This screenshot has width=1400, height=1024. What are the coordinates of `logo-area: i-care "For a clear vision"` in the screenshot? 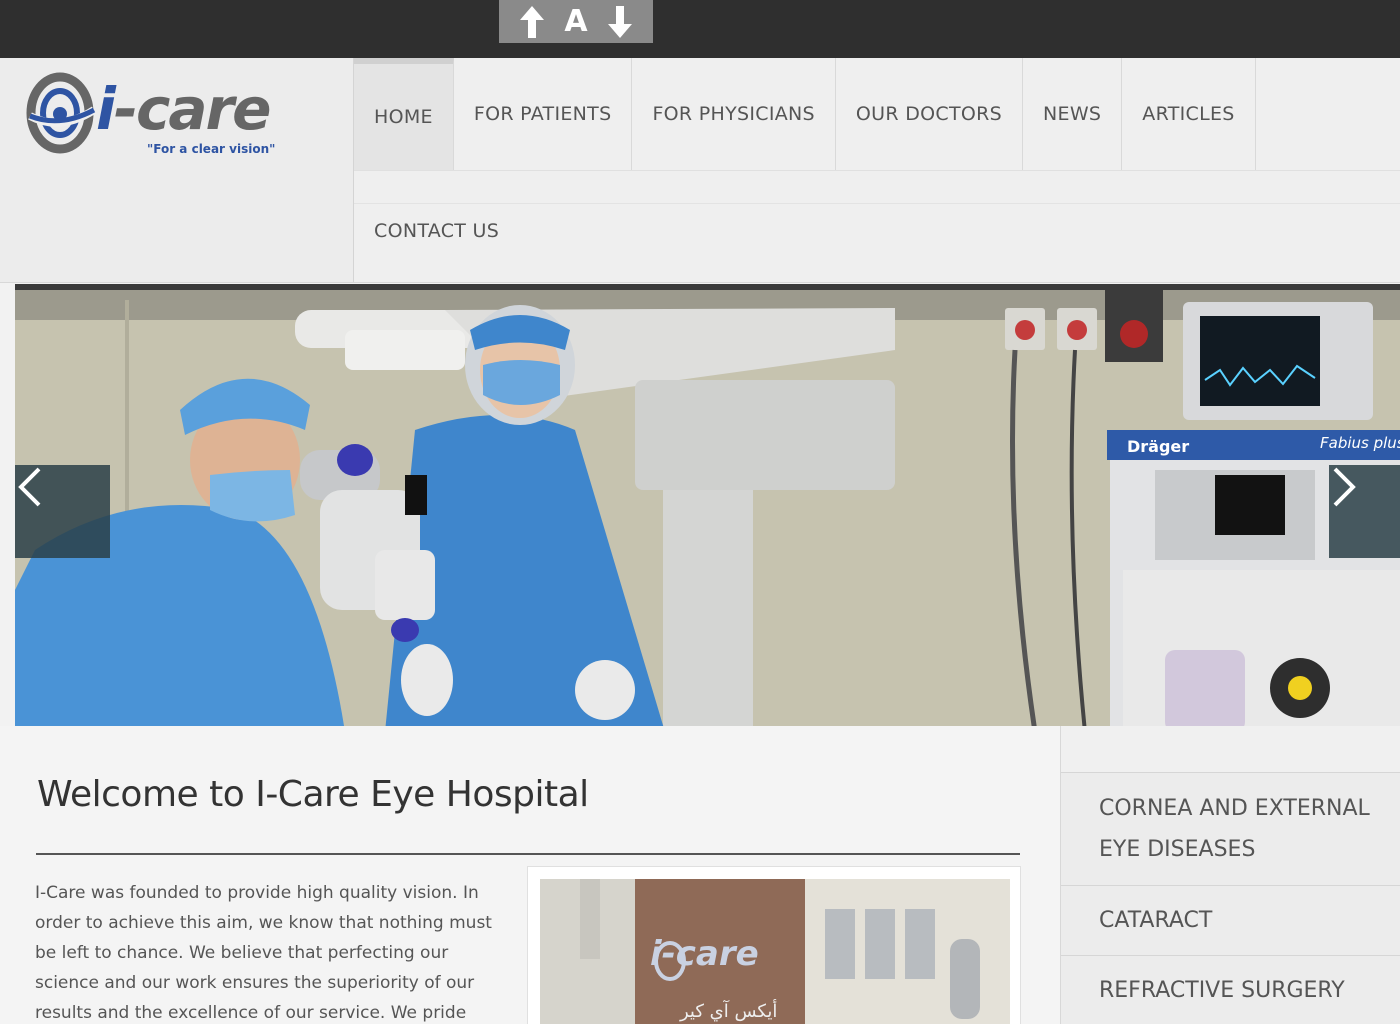 It's located at (177, 170).